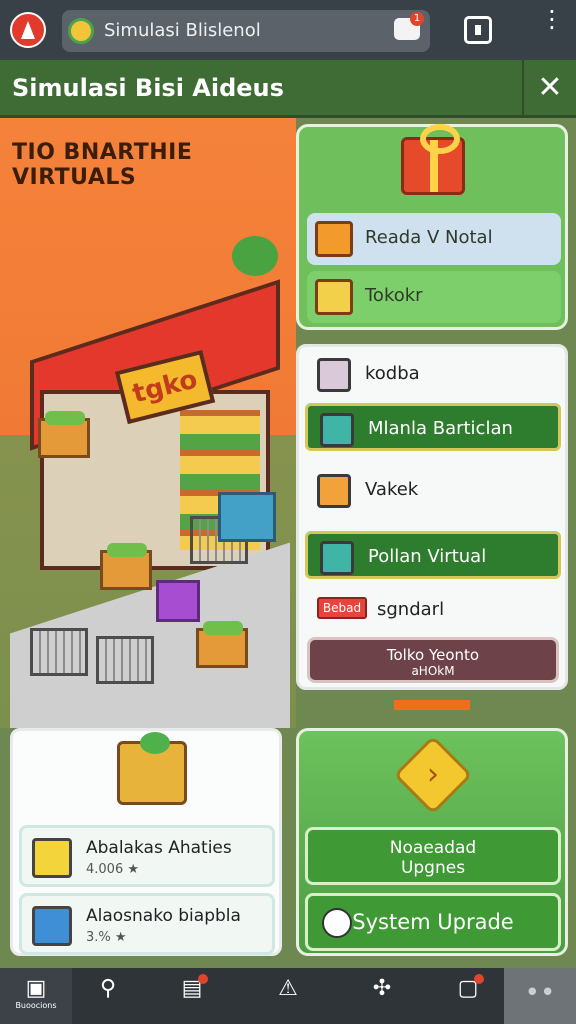 Image resolution: width=576 pixels, height=1024 pixels. Describe the element at coordinates (433, 868) in the screenshot. I see `upgrade-button-sublabel: Upgnes` at that location.